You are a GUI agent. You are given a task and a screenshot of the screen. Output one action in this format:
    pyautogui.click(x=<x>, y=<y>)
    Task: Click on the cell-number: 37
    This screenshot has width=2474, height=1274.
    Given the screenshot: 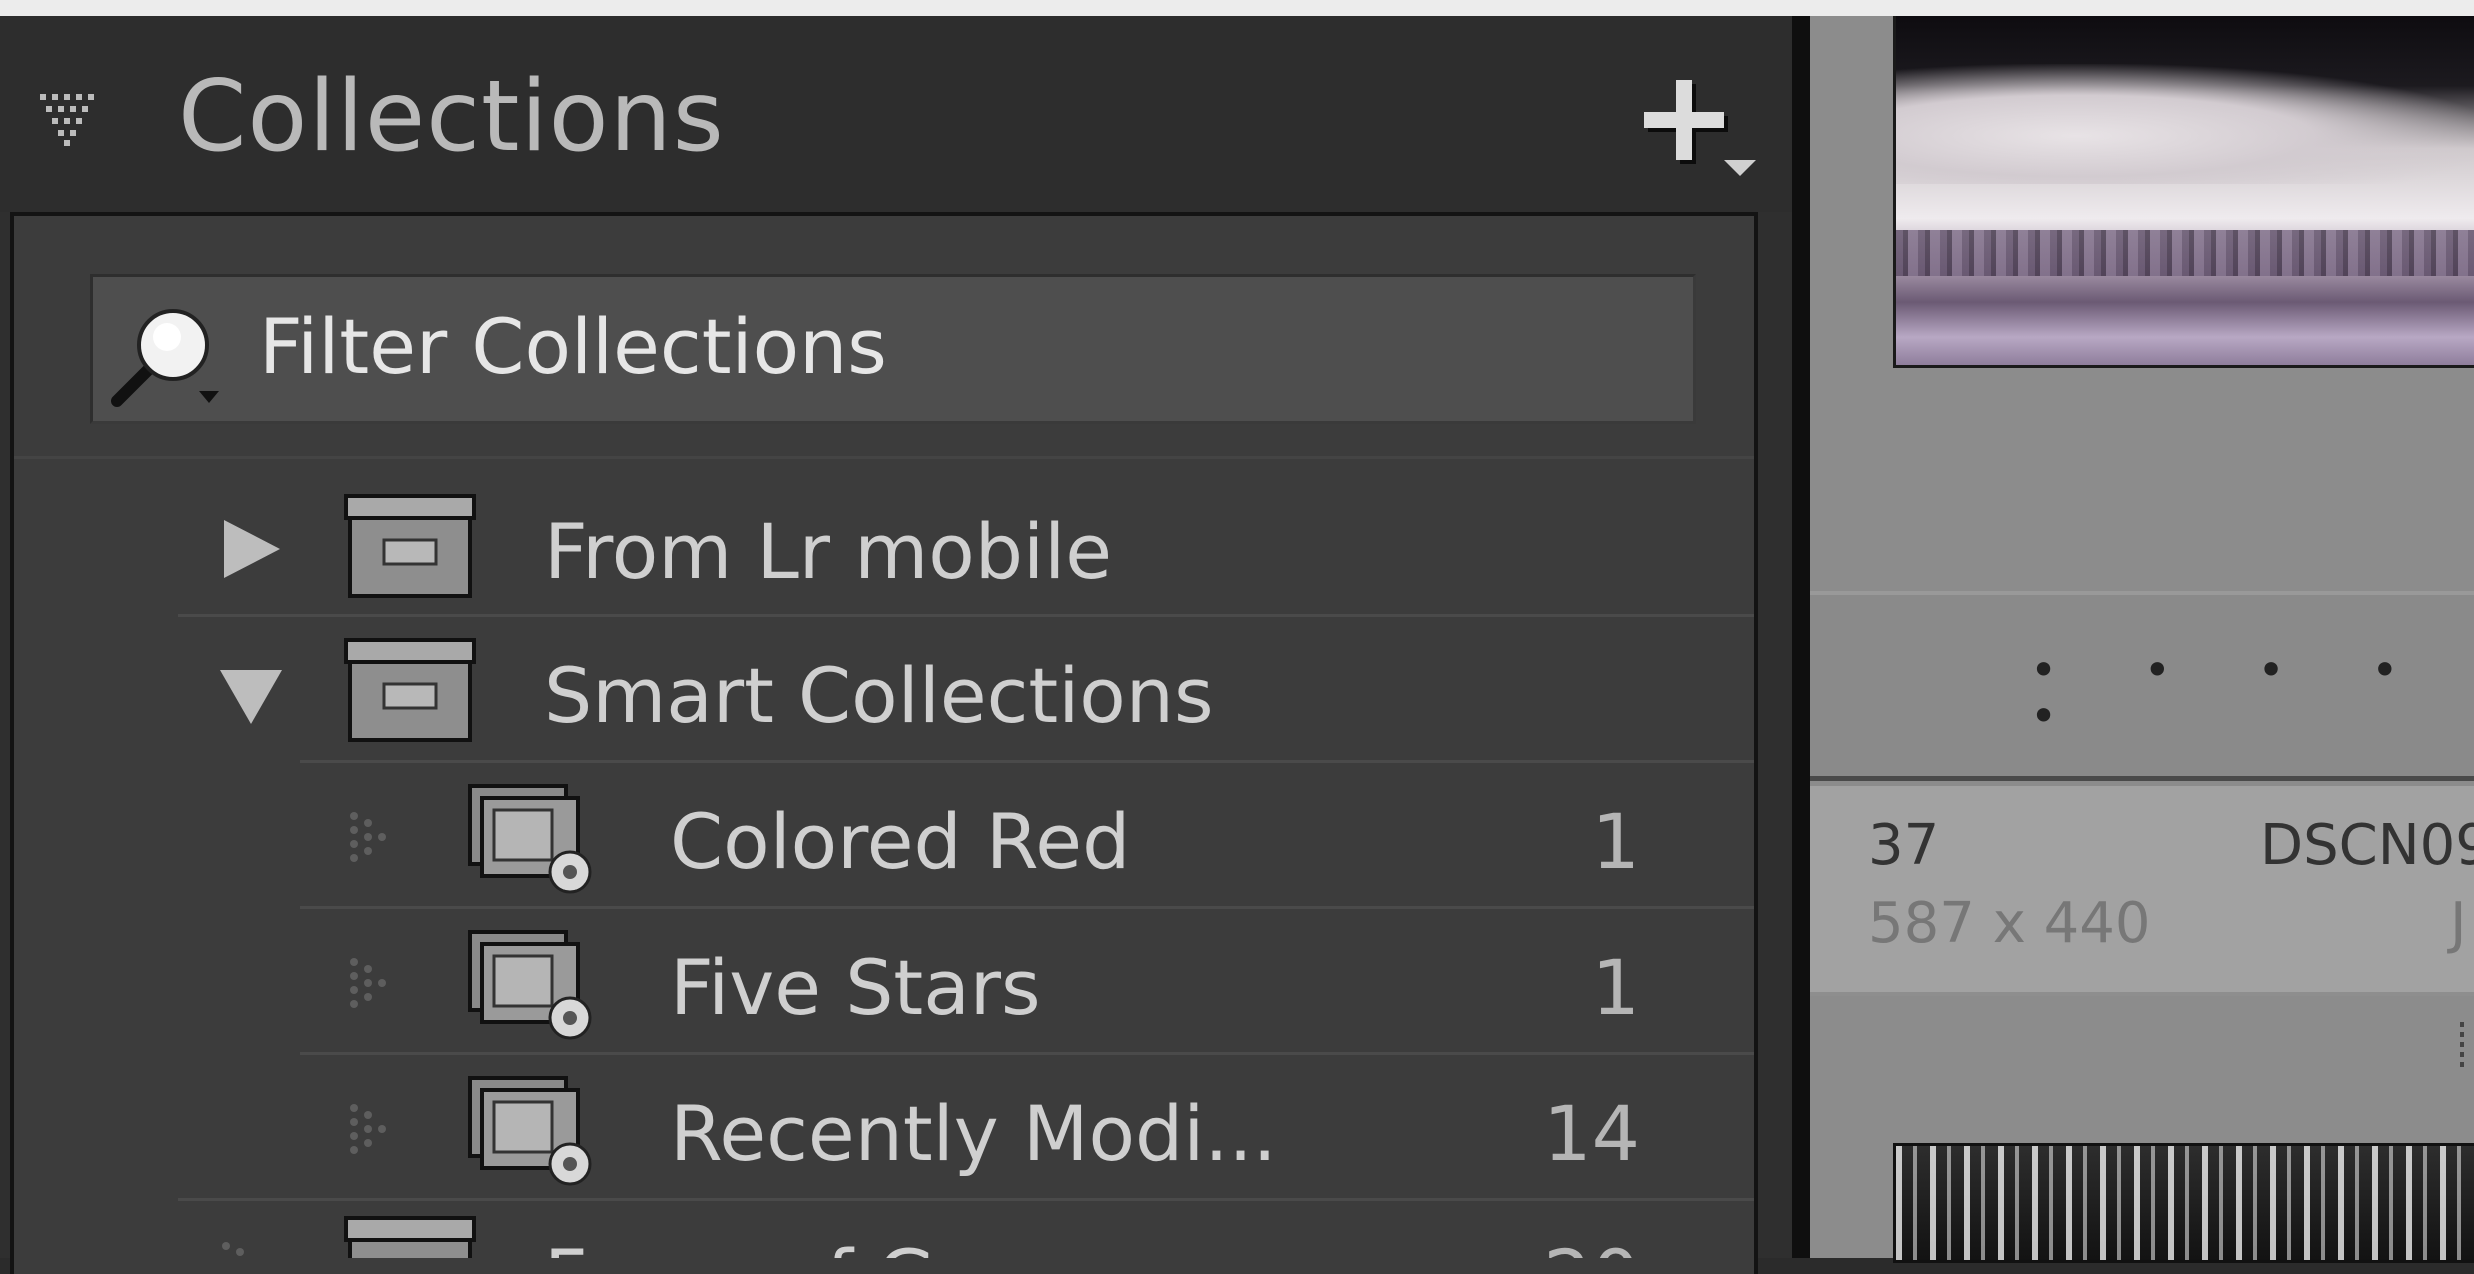 What is the action you would take?
    pyautogui.click(x=1904, y=845)
    